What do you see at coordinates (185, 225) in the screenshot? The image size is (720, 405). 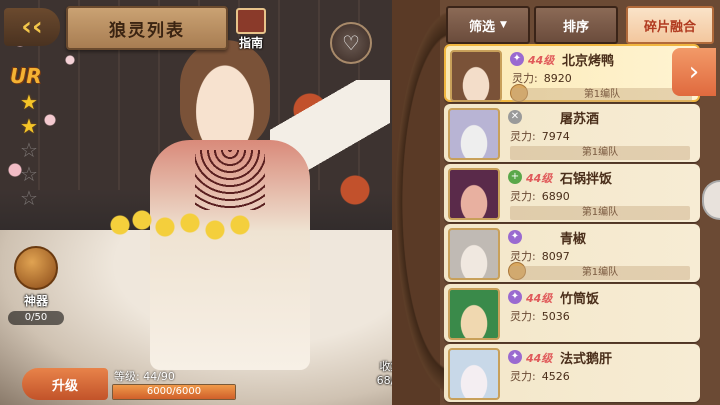 I see `rubber-ducks-decor` at bounding box center [185, 225].